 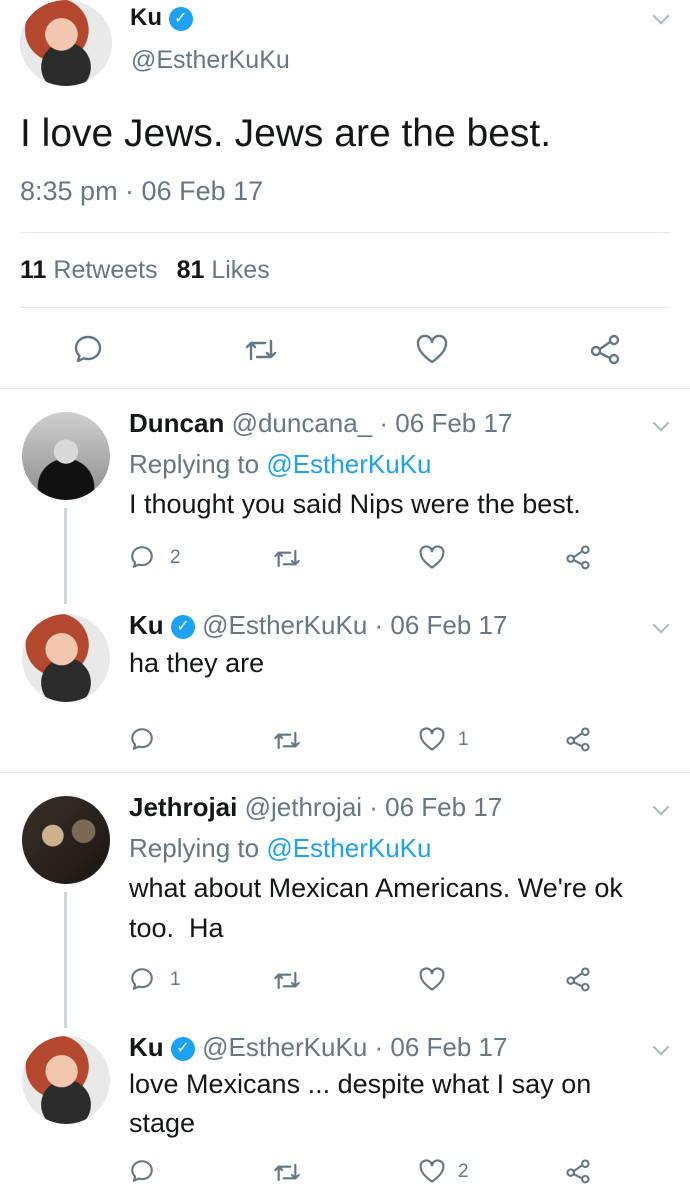 What do you see at coordinates (175, 557) in the screenshot?
I see `reply-count: 2` at bounding box center [175, 557].